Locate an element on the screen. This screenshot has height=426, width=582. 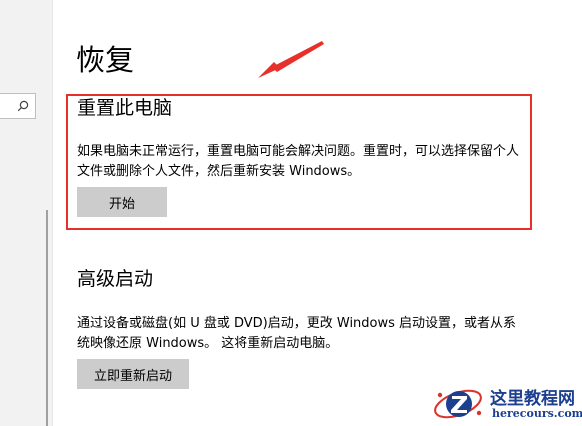
page-title: 恢复 is located at coordinates (105, 60).